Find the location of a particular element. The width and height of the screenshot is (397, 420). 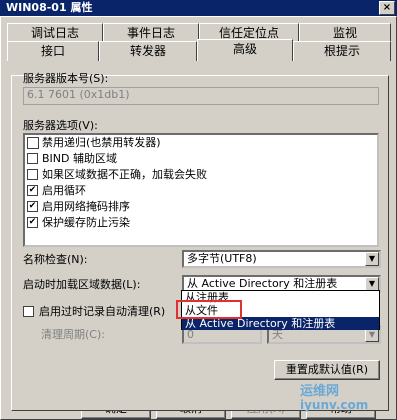

tab-event-log: 事件日志 is located at coordinates (151, 33).